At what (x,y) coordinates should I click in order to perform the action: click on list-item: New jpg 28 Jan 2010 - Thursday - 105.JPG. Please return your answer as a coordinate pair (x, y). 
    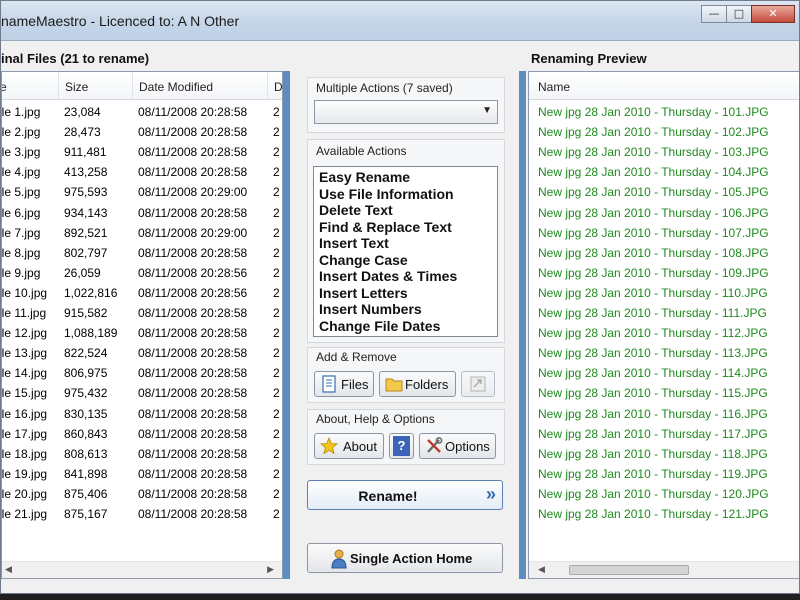
    Looking at the image, I should click on (664, 192).